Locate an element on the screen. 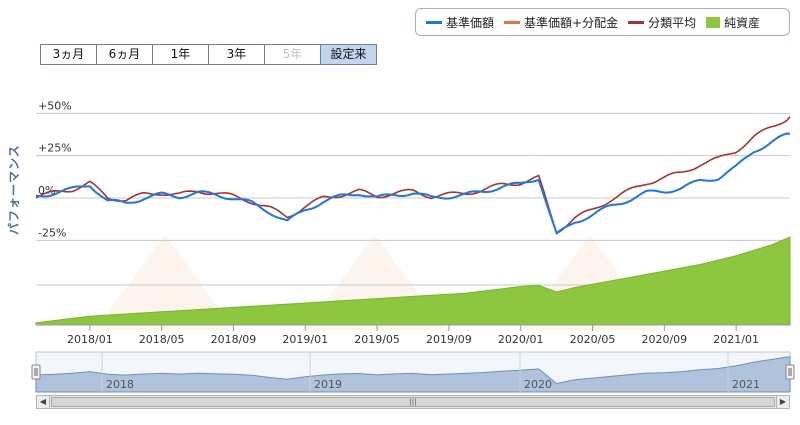 The width and height of the screenshot is (800, 425). navigator-label: 2020 is located at coordinates (538, 384).